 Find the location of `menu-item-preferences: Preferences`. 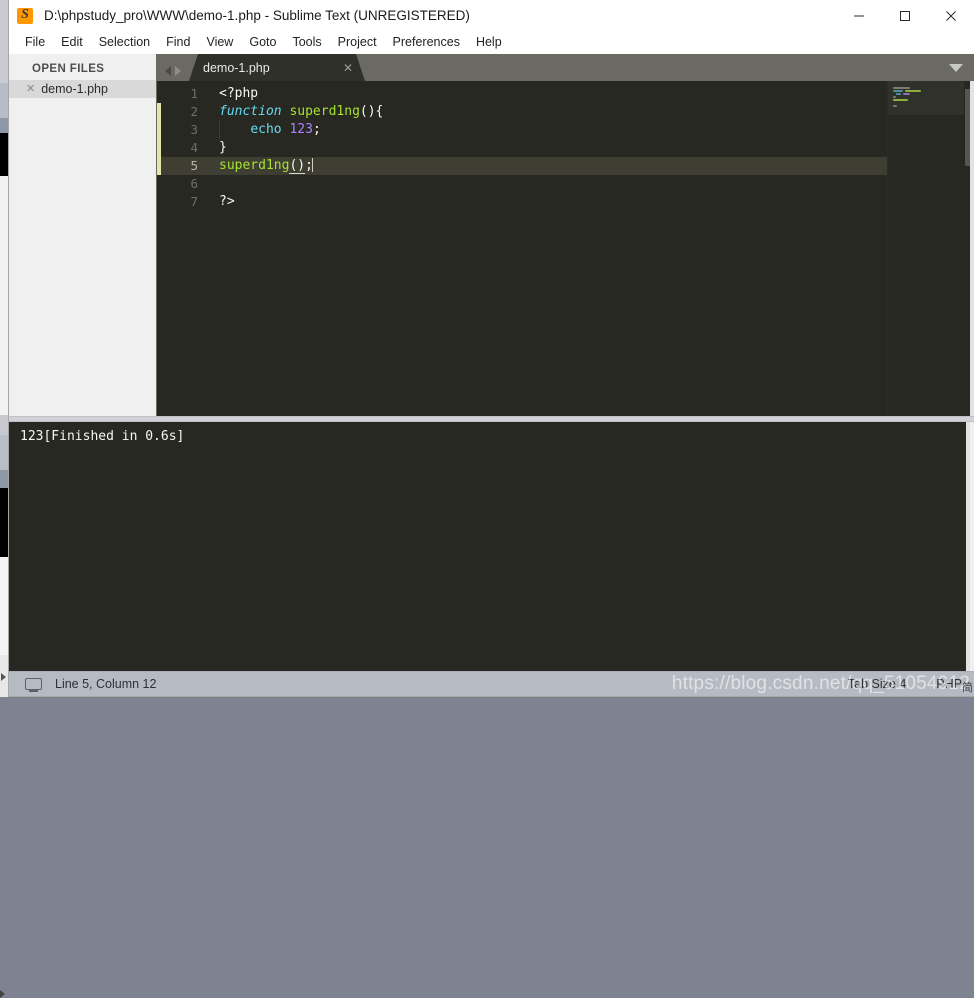

menu-item-preferences: Preferences is located at coordinates (426, 42).